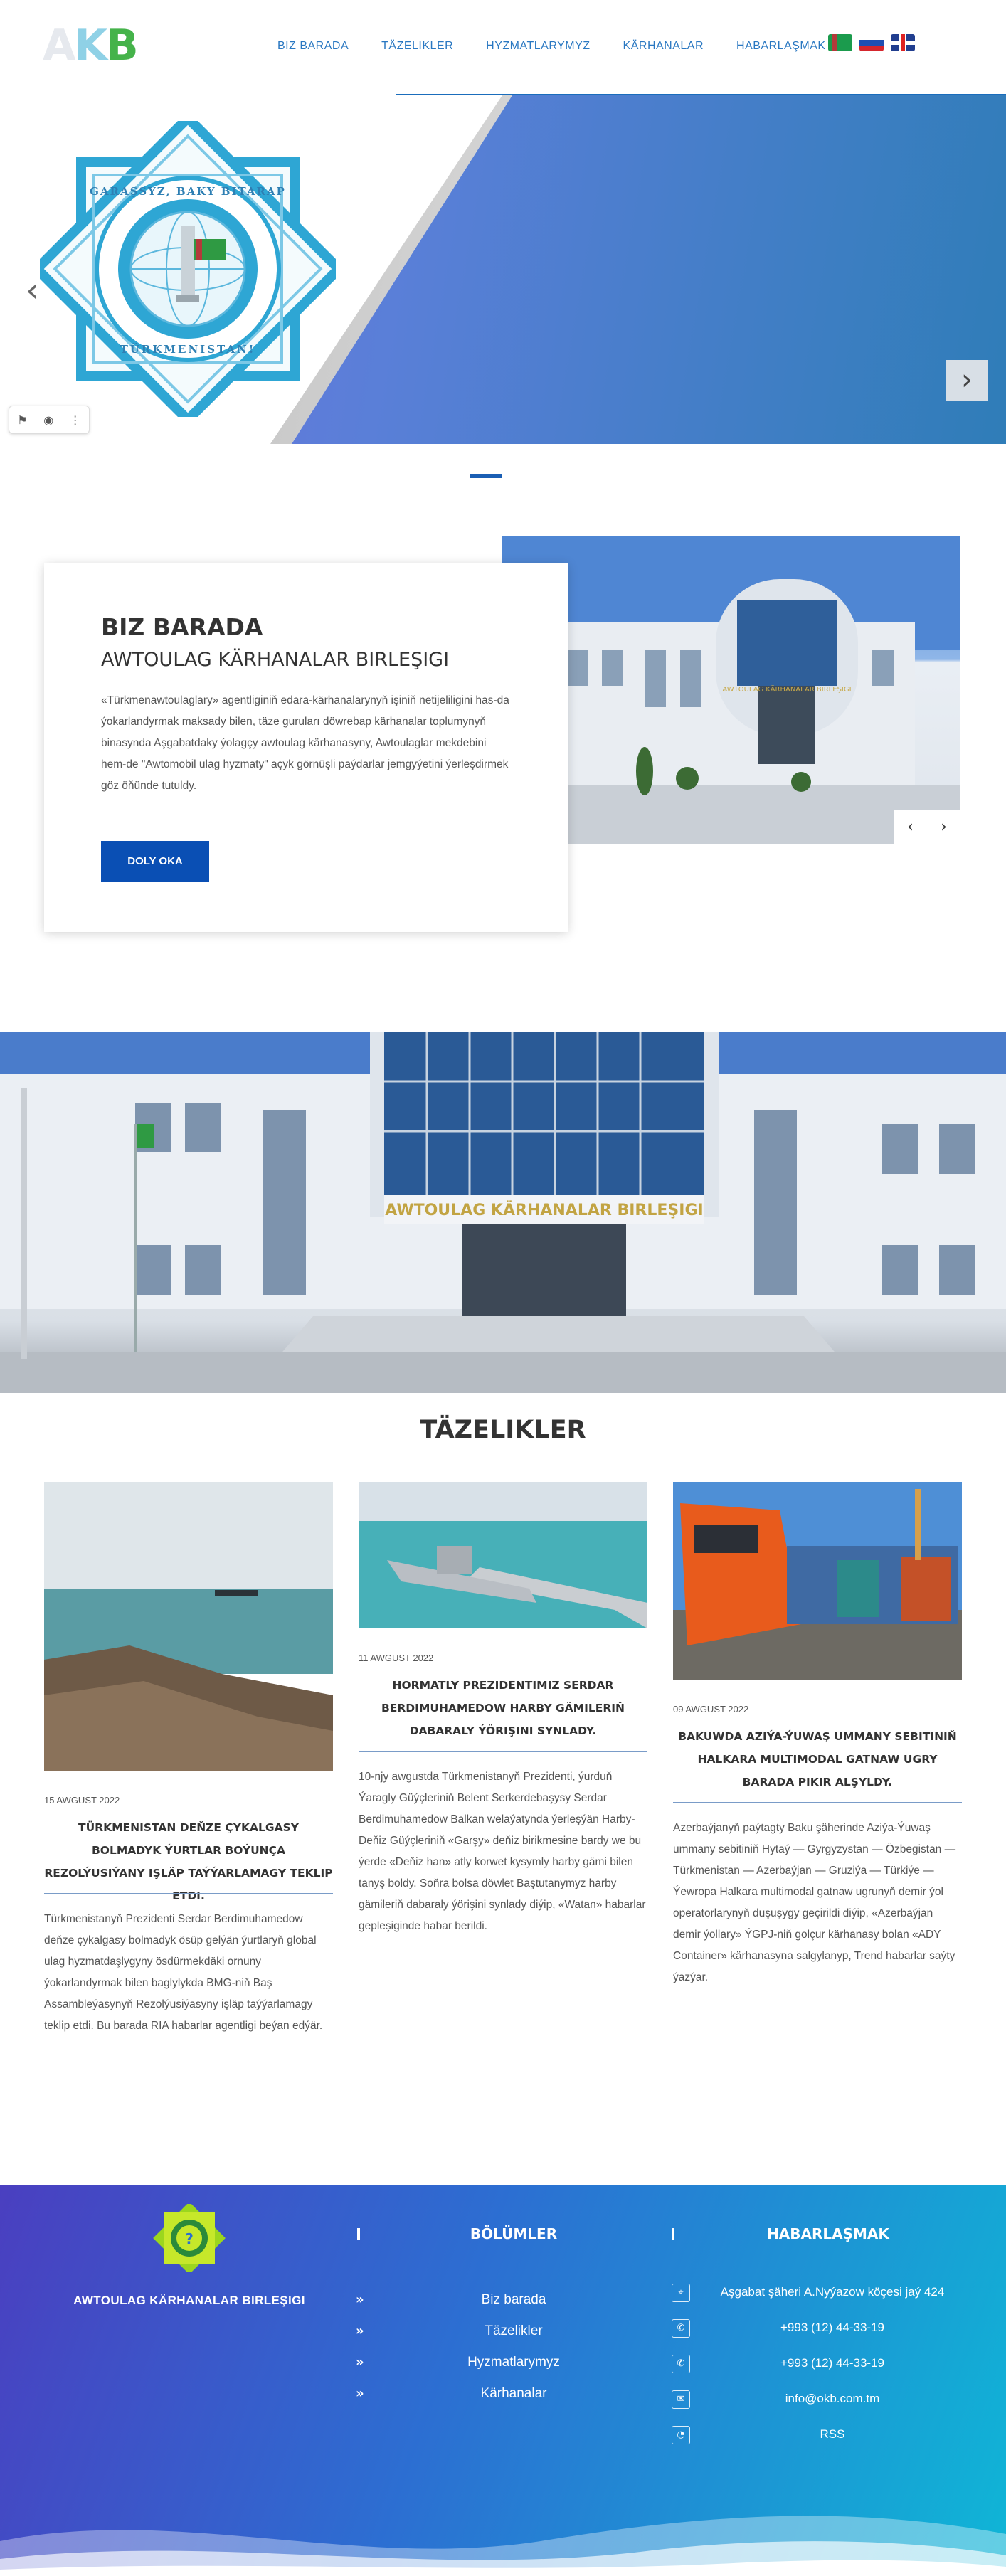 This screenshot has height=2576, width=1006. What do you see at coordinates (832, 2363) in the screenshot?
I see `footer-phone-2: +993 (12) 44-33-19` at bounding box center [832, 2363].